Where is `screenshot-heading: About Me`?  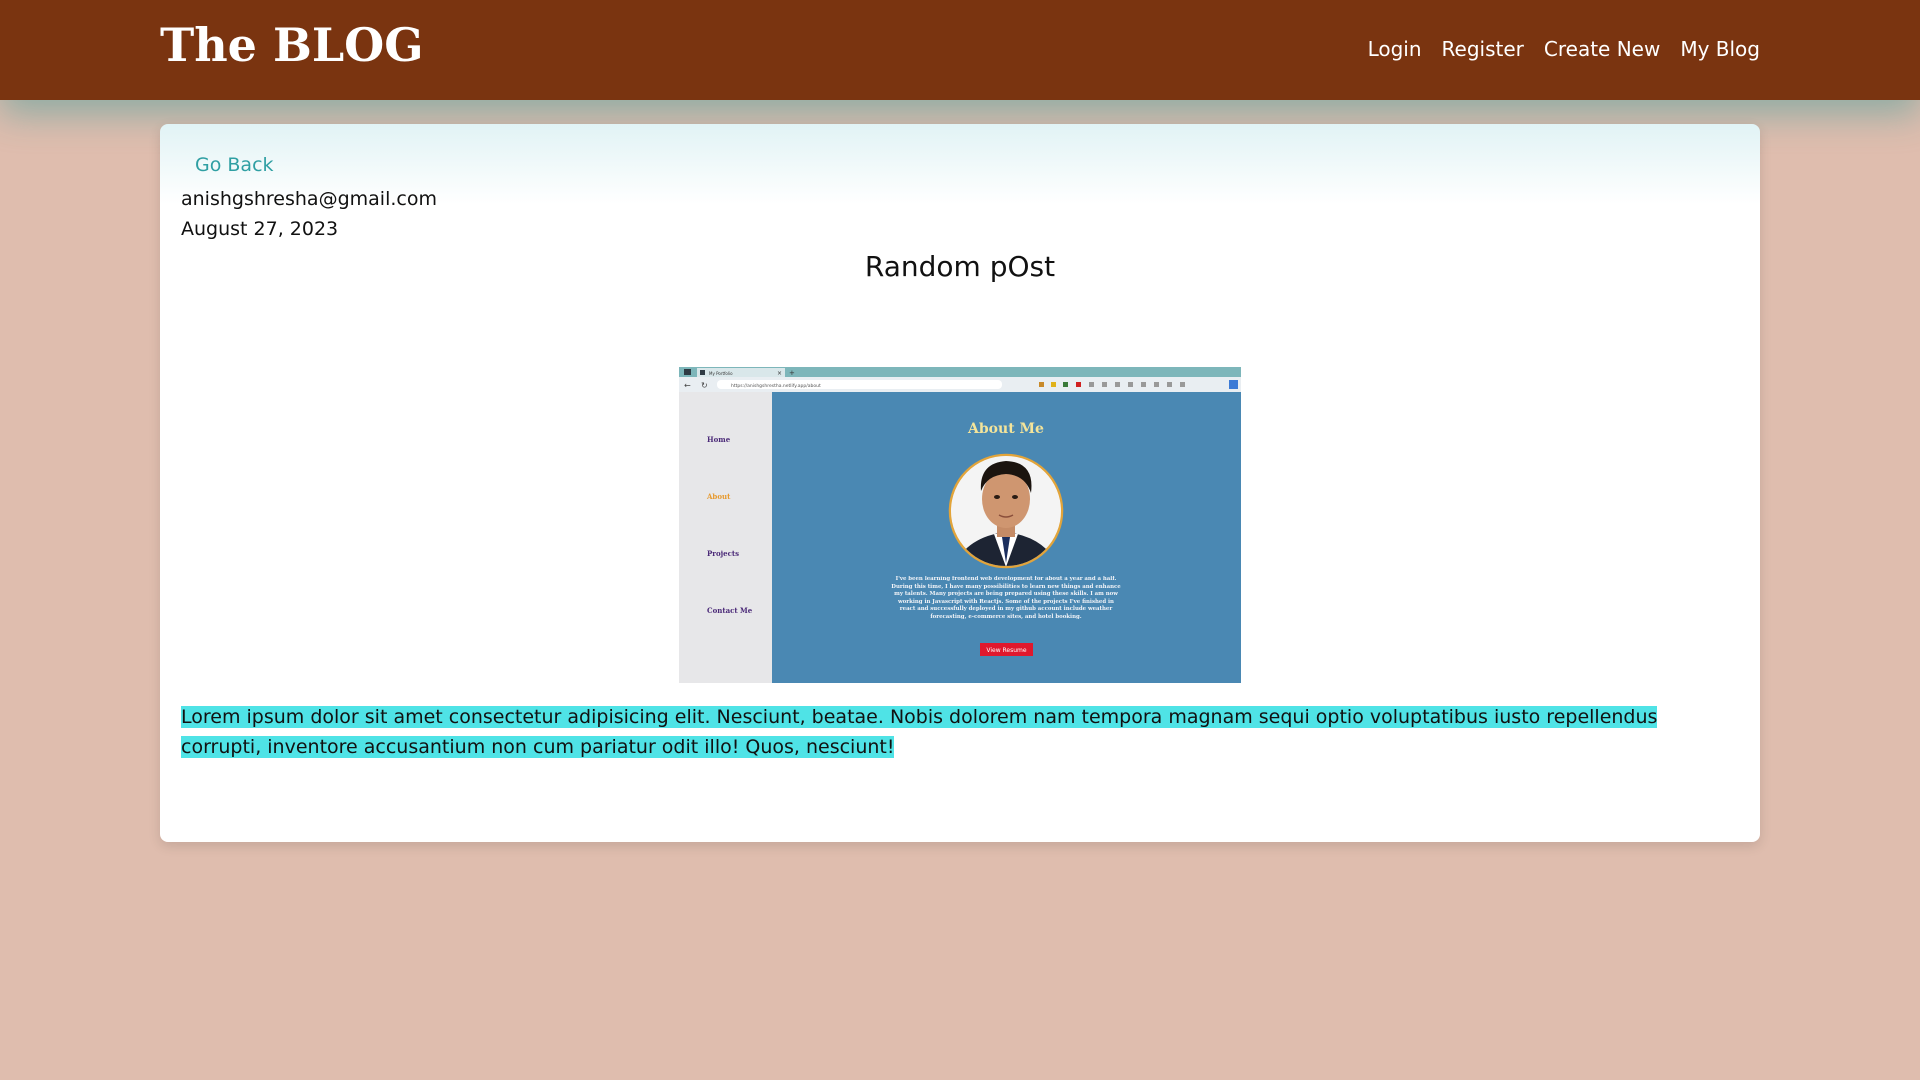 screenshot-heading: About Me is located at coordinates (1005, 429).